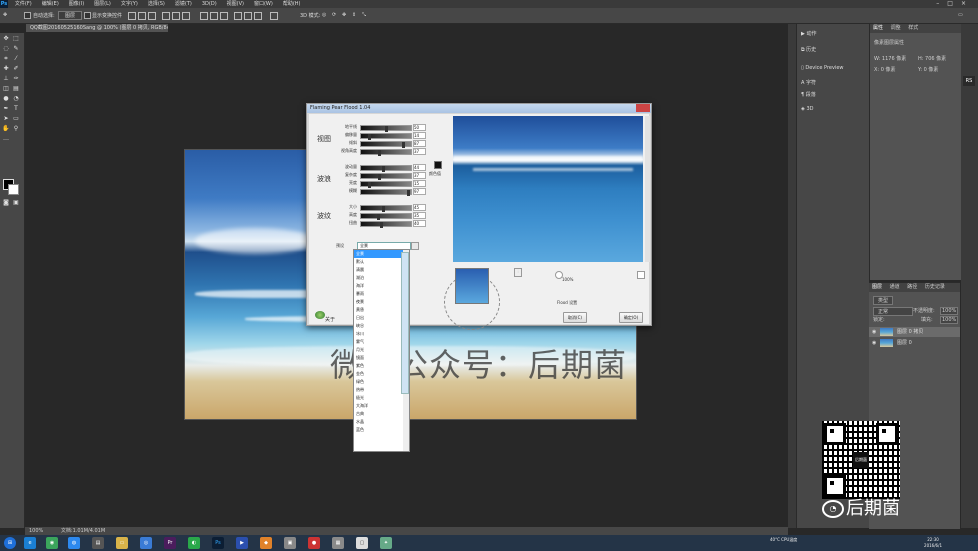 Image resolution: width=978 pixels, height=551 pixels. What do you see at coordinates (146, 543) in the screenshot?
I see `app-icon: ◎` at bounding box center [146, 543].